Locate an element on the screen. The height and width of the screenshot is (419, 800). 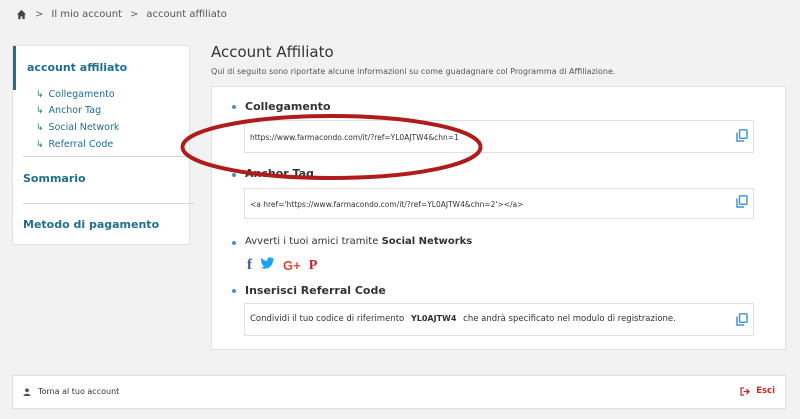
twitter-icon is located at coordinates (267, 265).